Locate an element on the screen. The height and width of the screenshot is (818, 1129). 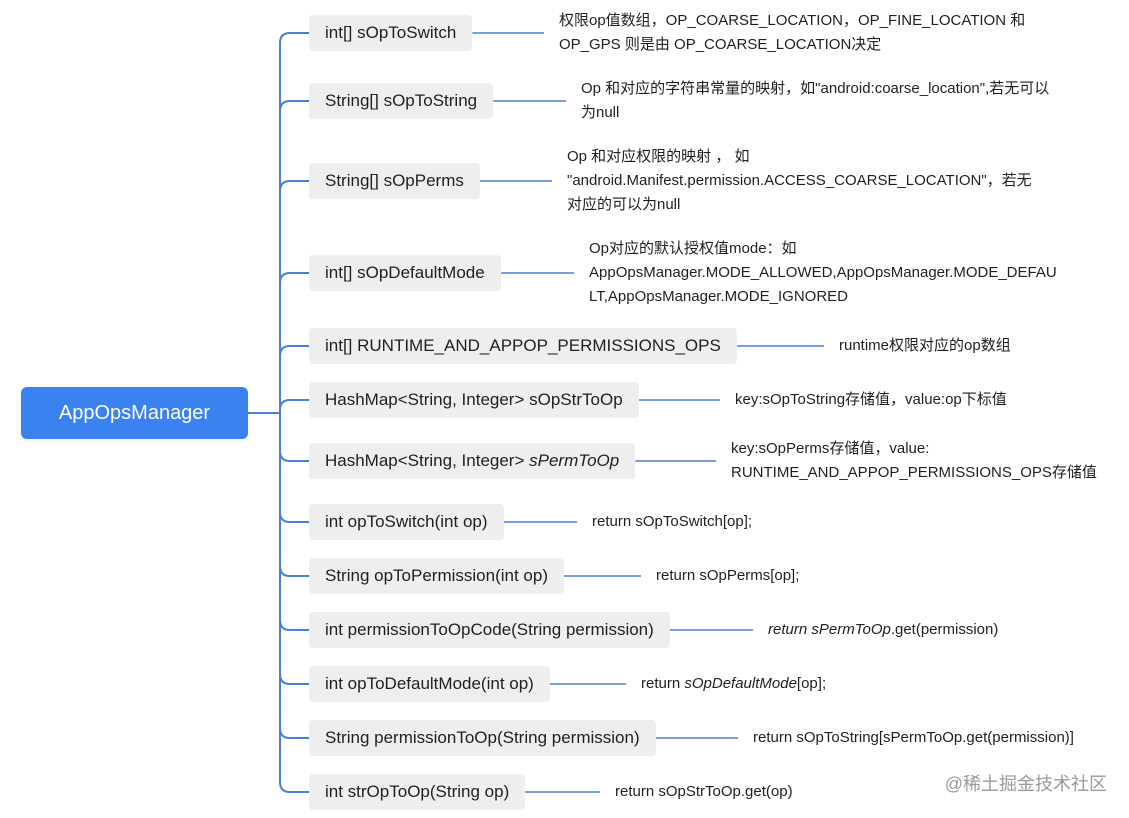
node-label: int[] sOpToSwitch is located at coordinates (391, 32).